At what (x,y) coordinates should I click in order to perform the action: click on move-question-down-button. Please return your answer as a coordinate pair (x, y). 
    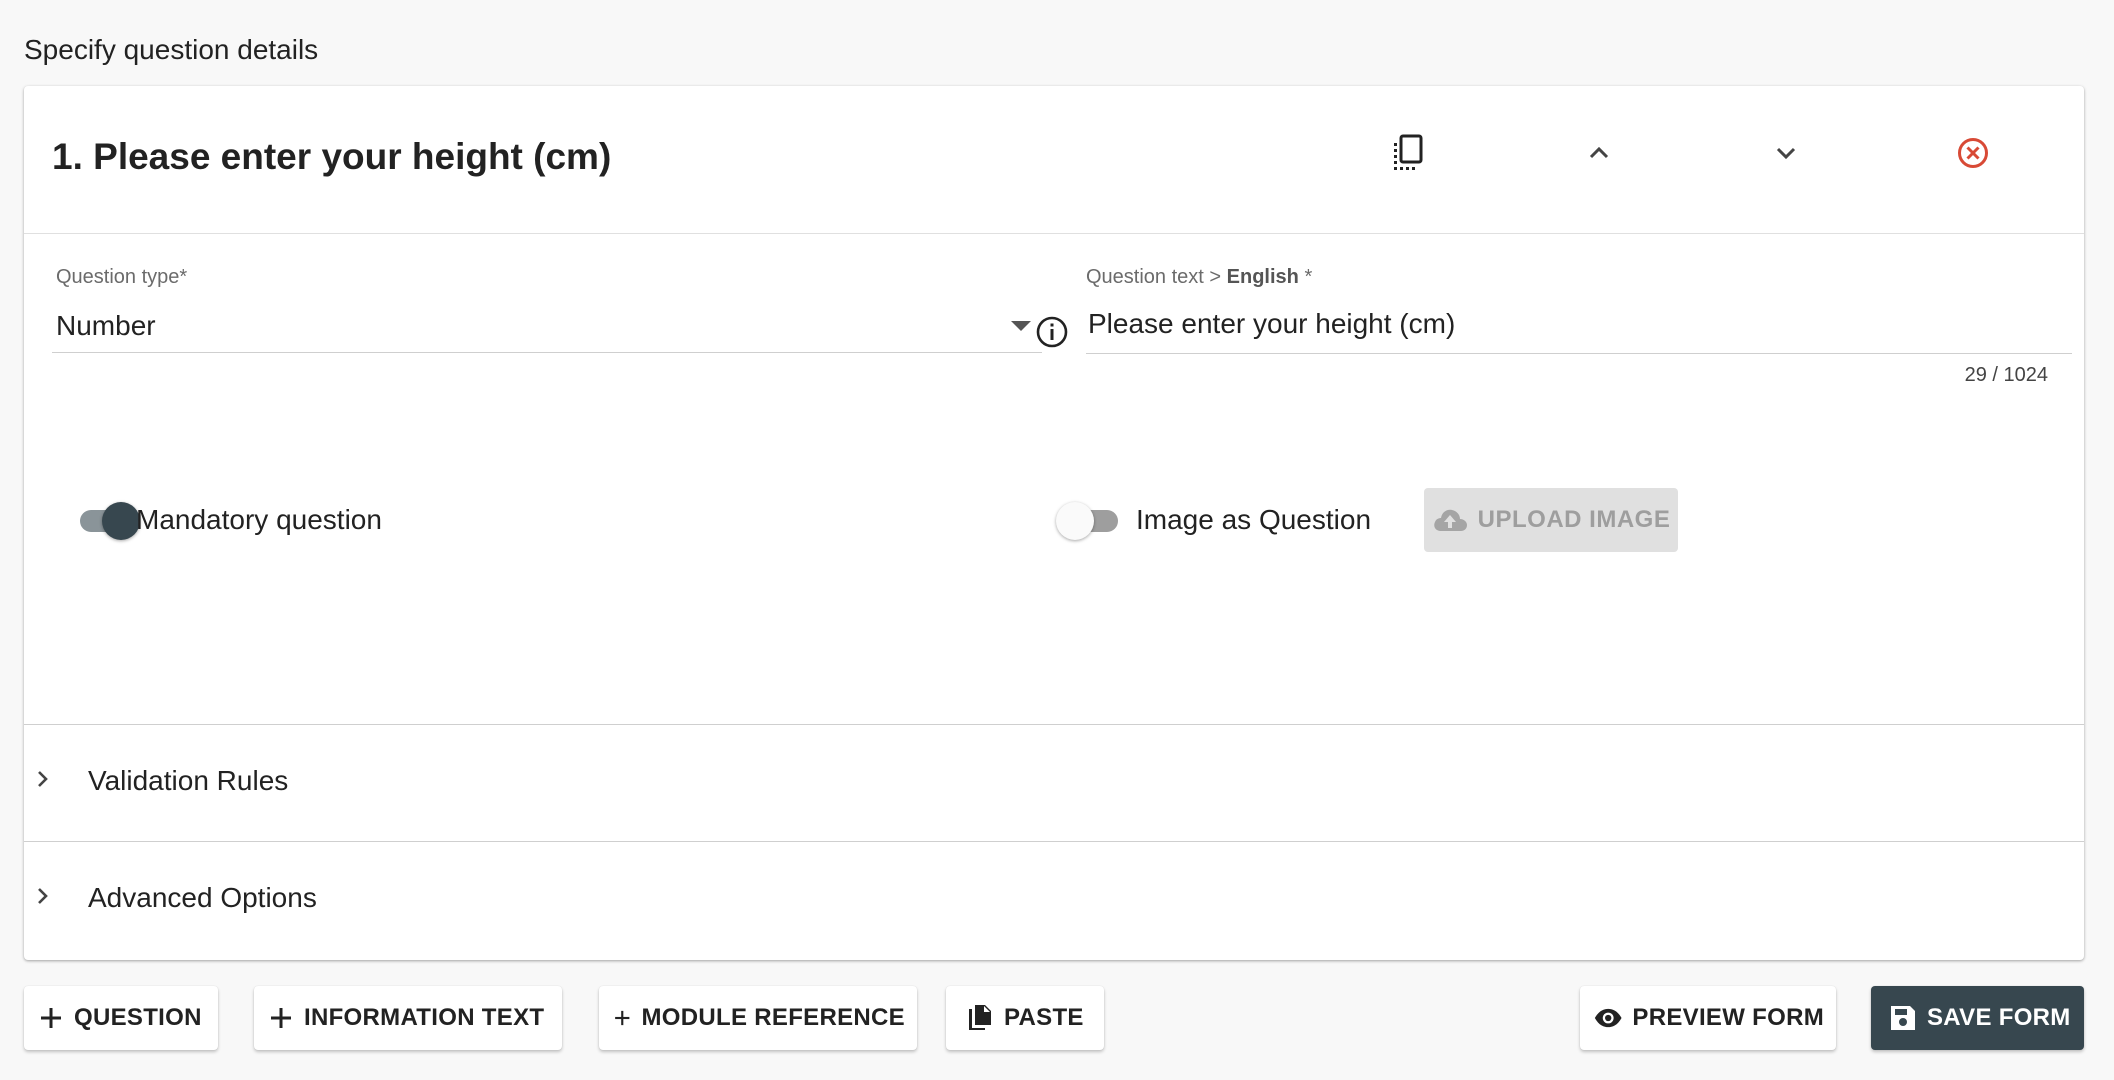
    Looking at the image, I should click on (1786, 153).